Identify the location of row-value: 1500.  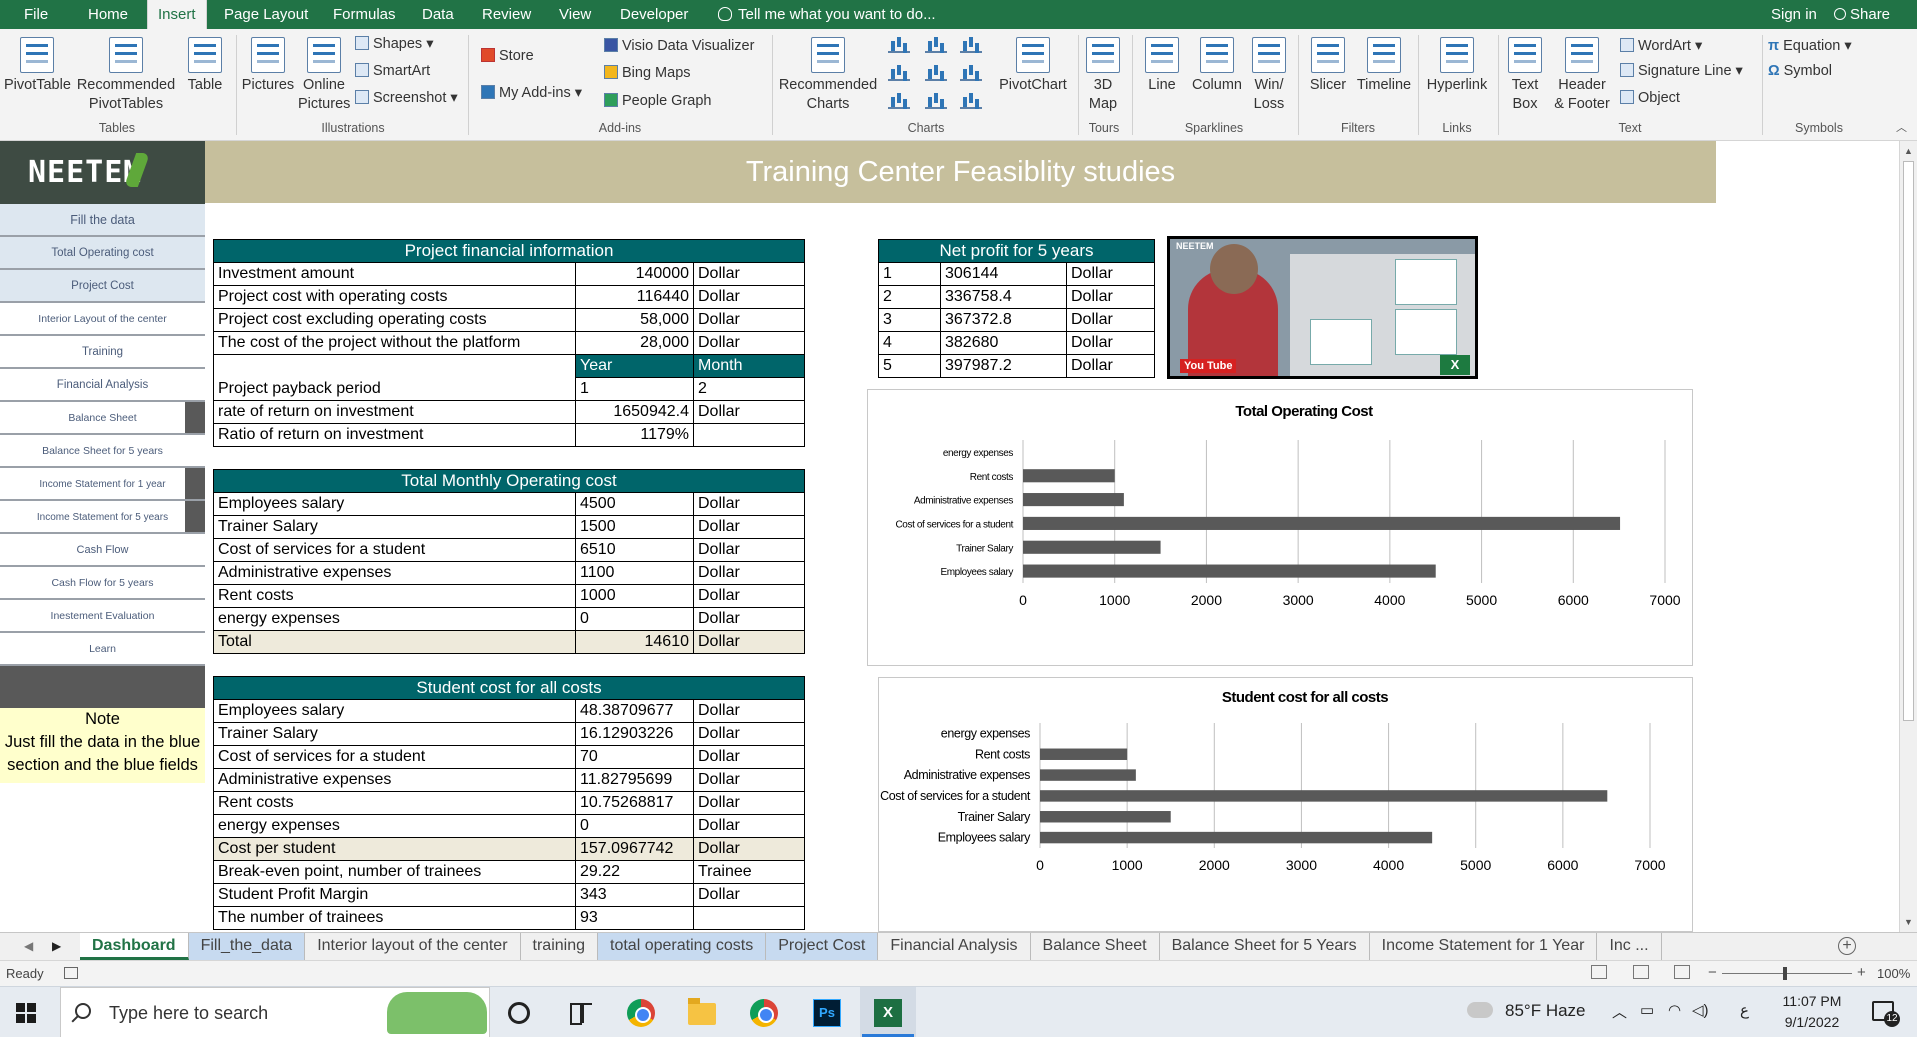
(634, 527).